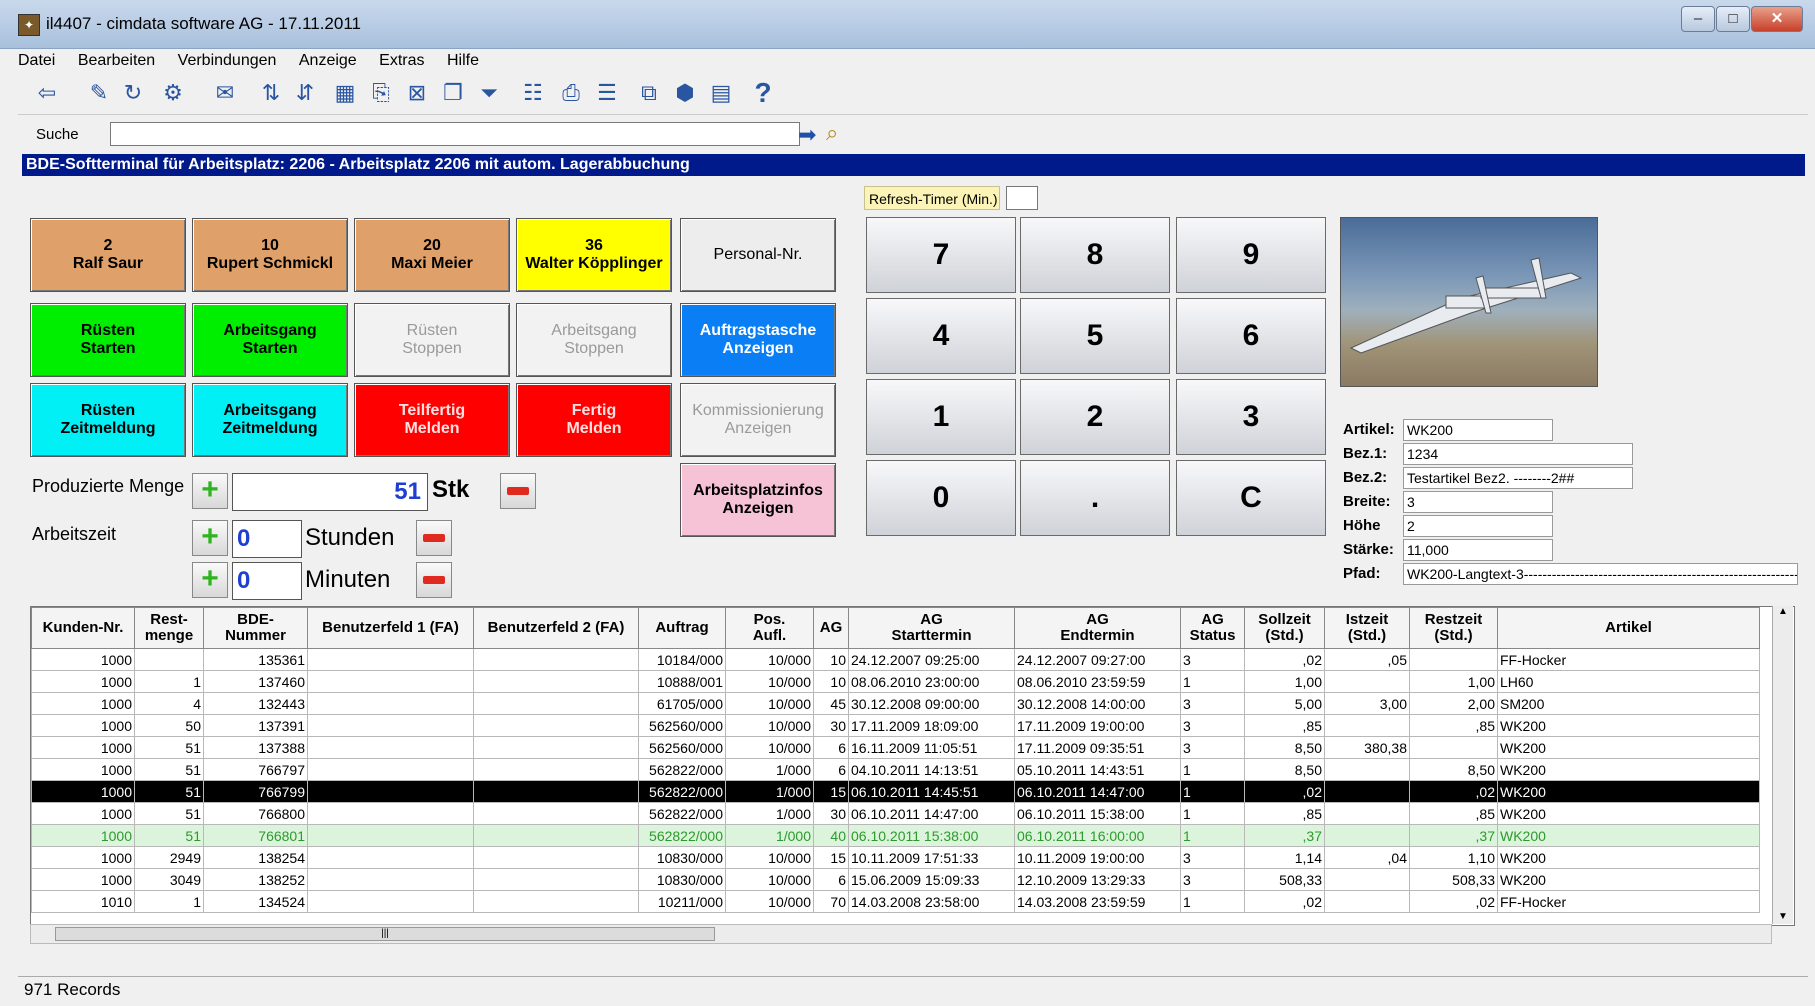 The image size is (1815, 1006). What do you see at coordinates (270, 420) in the screenshot?
I see `arbeitsgang-zeitmeldung-button: Arbeitsgang Zeitmeldung` at bounding box center [270, 420].